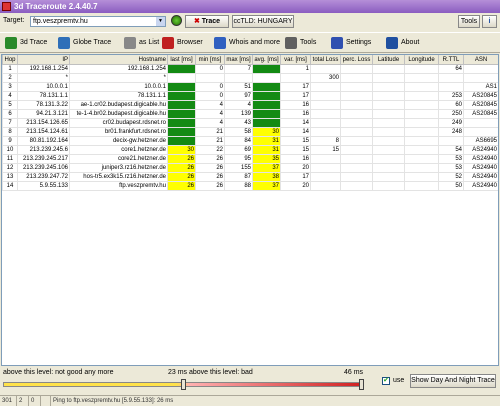  I want to click on table-cell: hos-tr5.ex3k15.rz16.hetzner.de, so click(118, 177).